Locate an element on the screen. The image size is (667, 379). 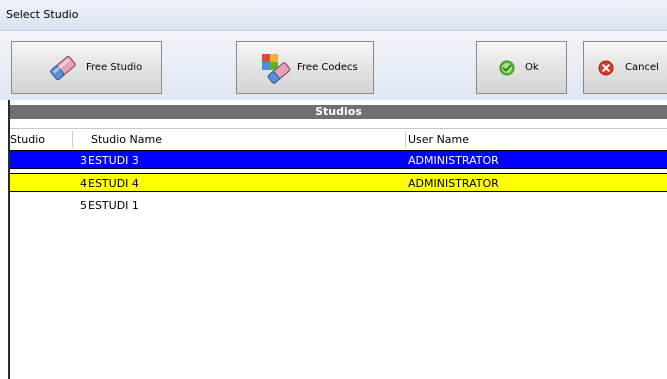
studios-section-header: Studios is located at coordinates (338, 112).